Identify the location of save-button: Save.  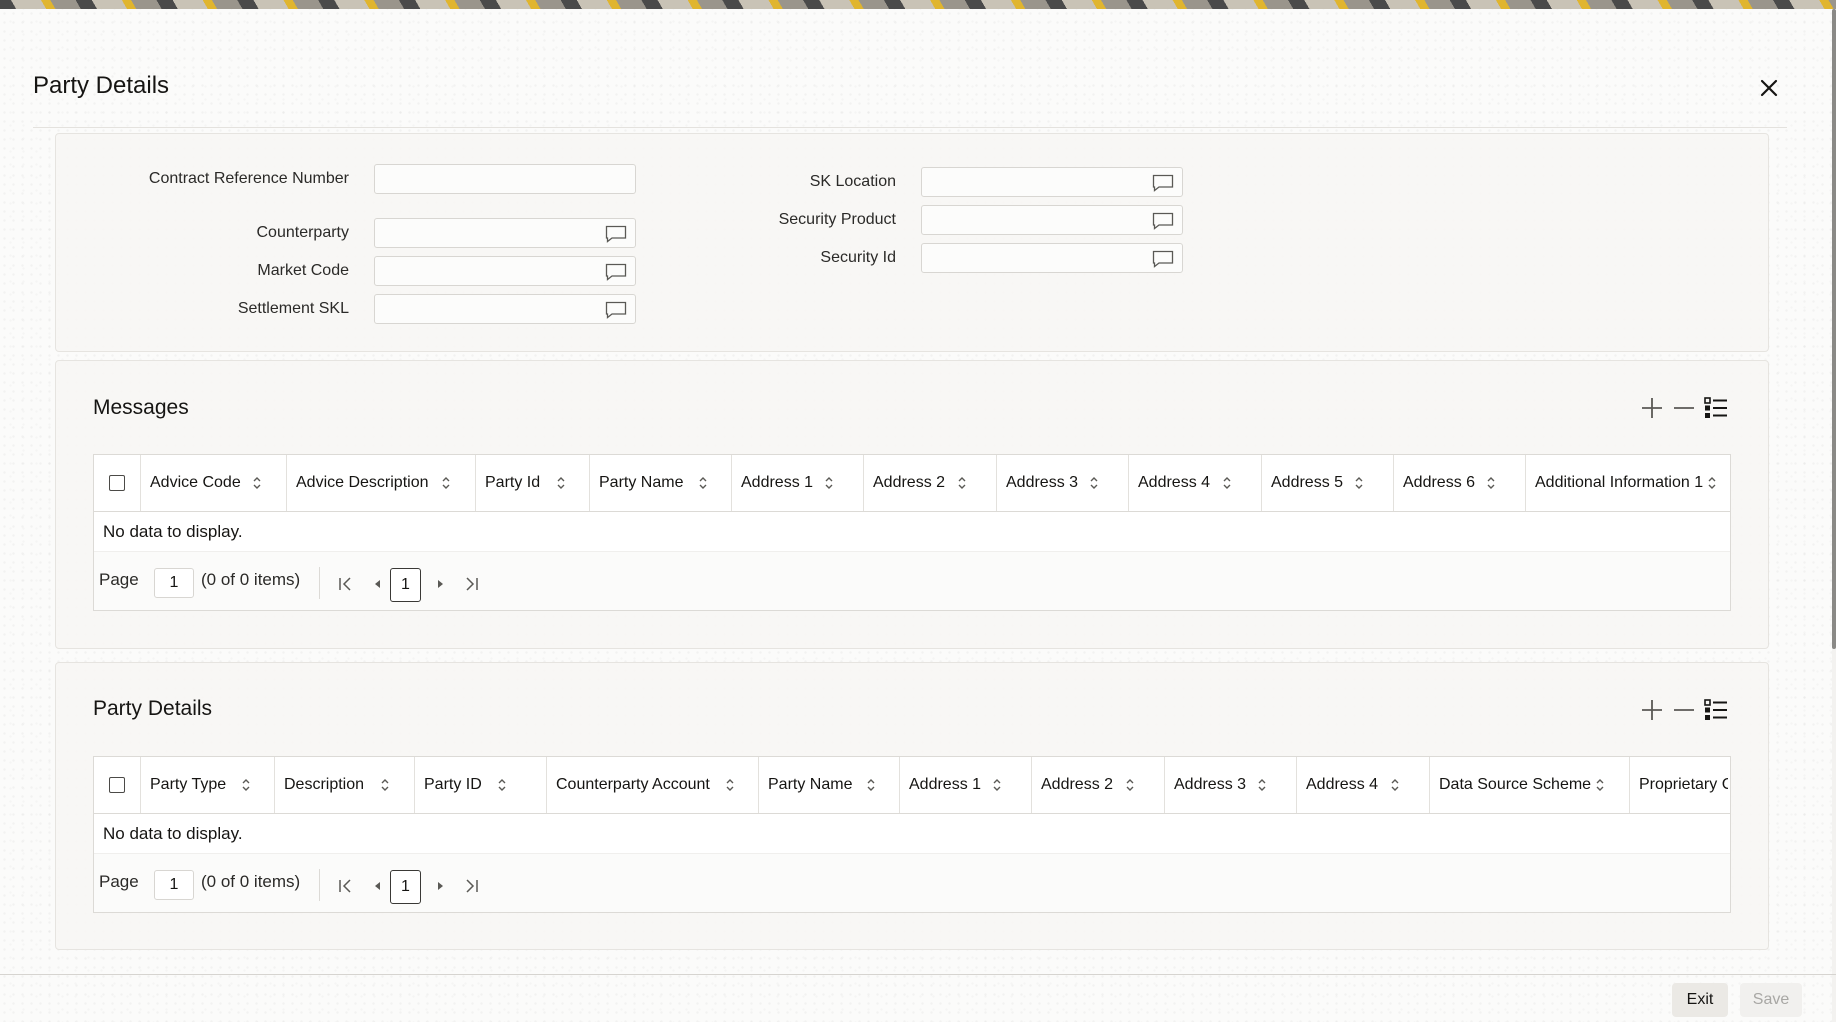
(1771, 1000).